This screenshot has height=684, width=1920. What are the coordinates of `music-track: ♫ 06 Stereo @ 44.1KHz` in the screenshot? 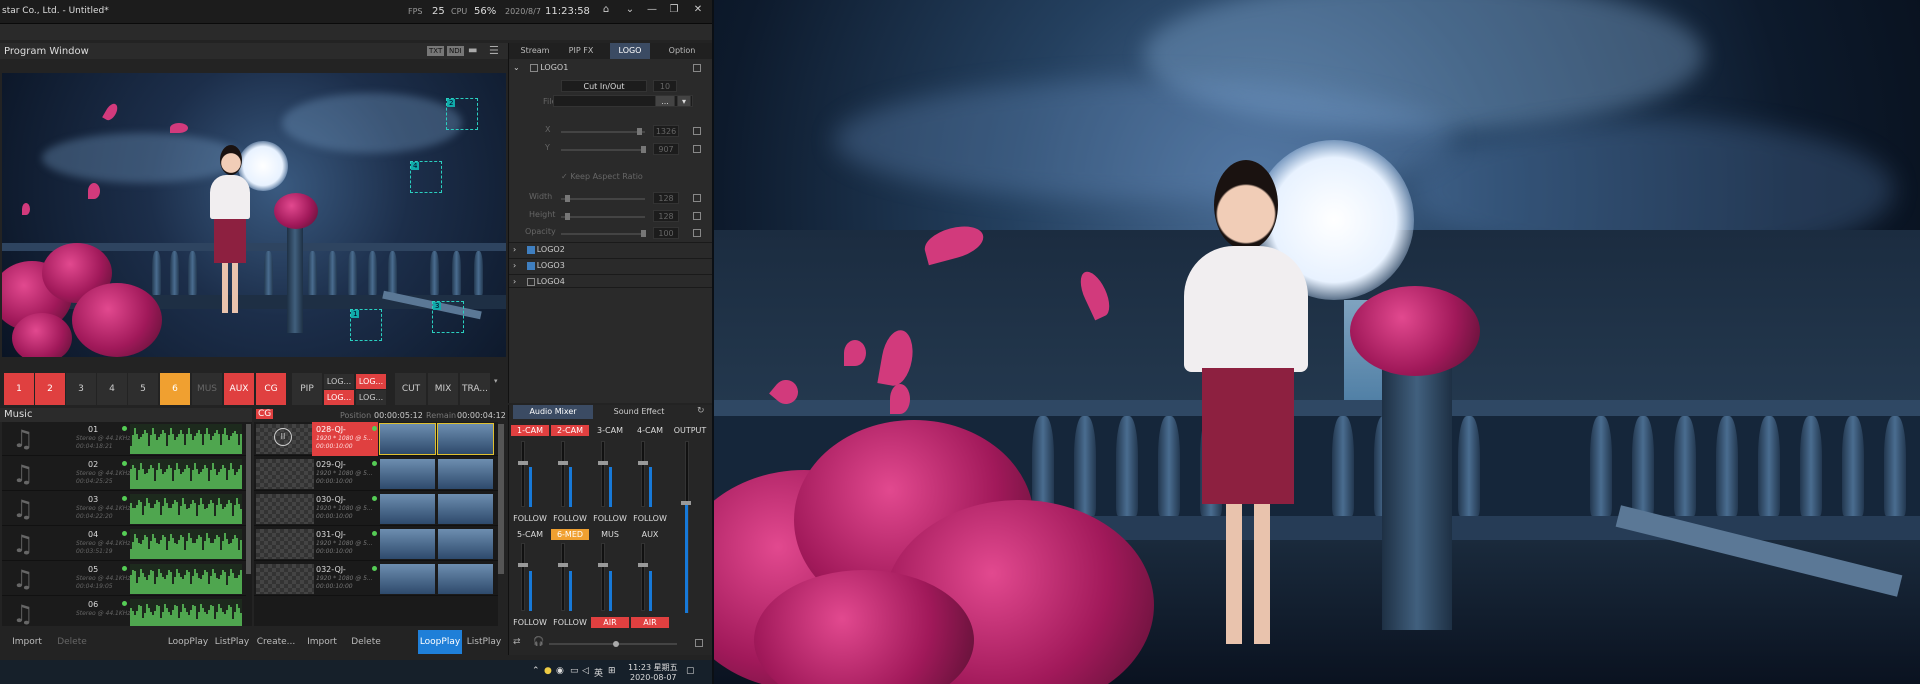 It's located at (124, 611).